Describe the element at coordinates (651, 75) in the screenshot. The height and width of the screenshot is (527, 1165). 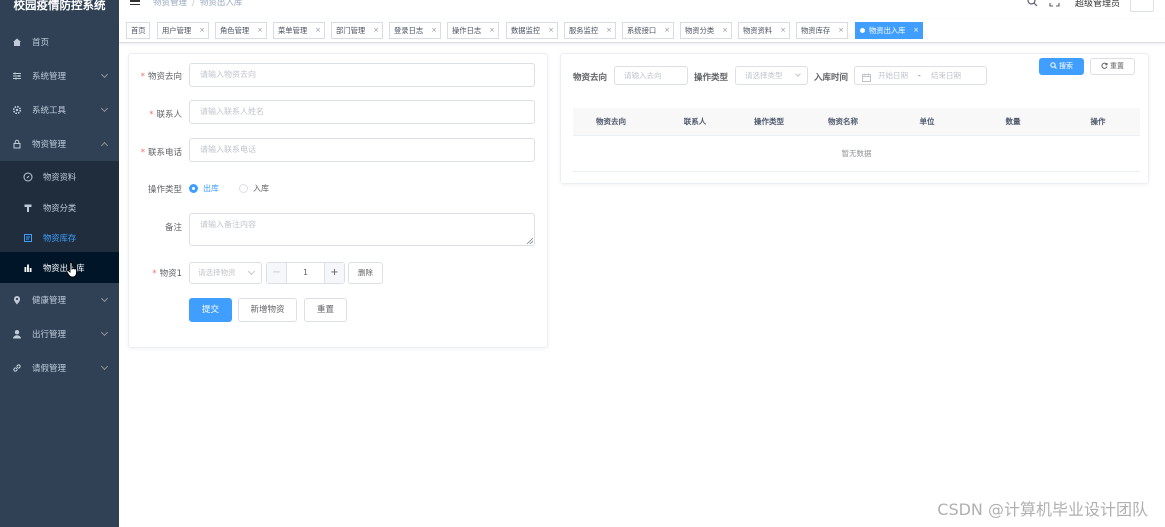
I see `query-direction-input: 请输入去向` at that location.